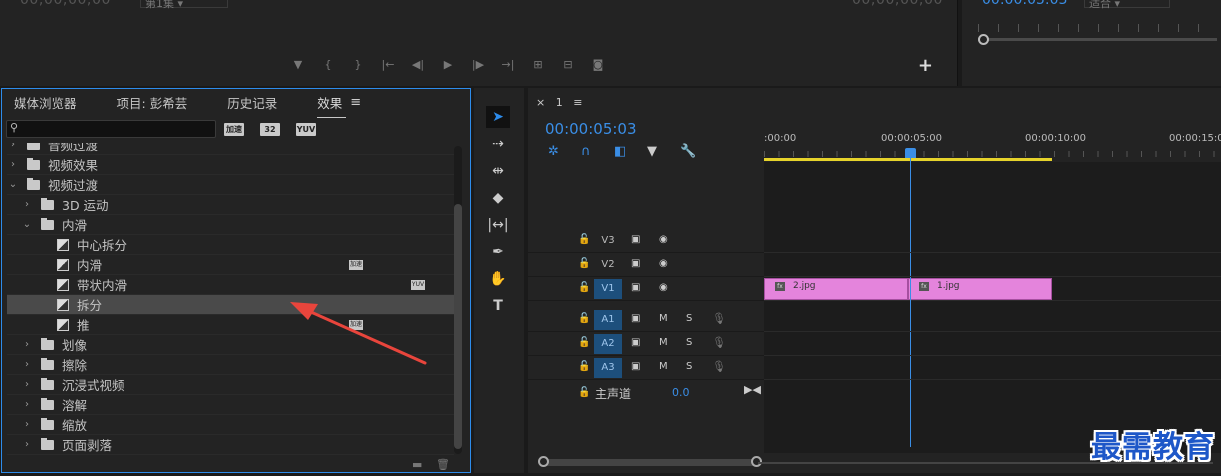  What do you see at coordinates (498, 144) in the screenshot?
I see `track-select-tool-icon: ⇢` at bounding box center [498, 144].